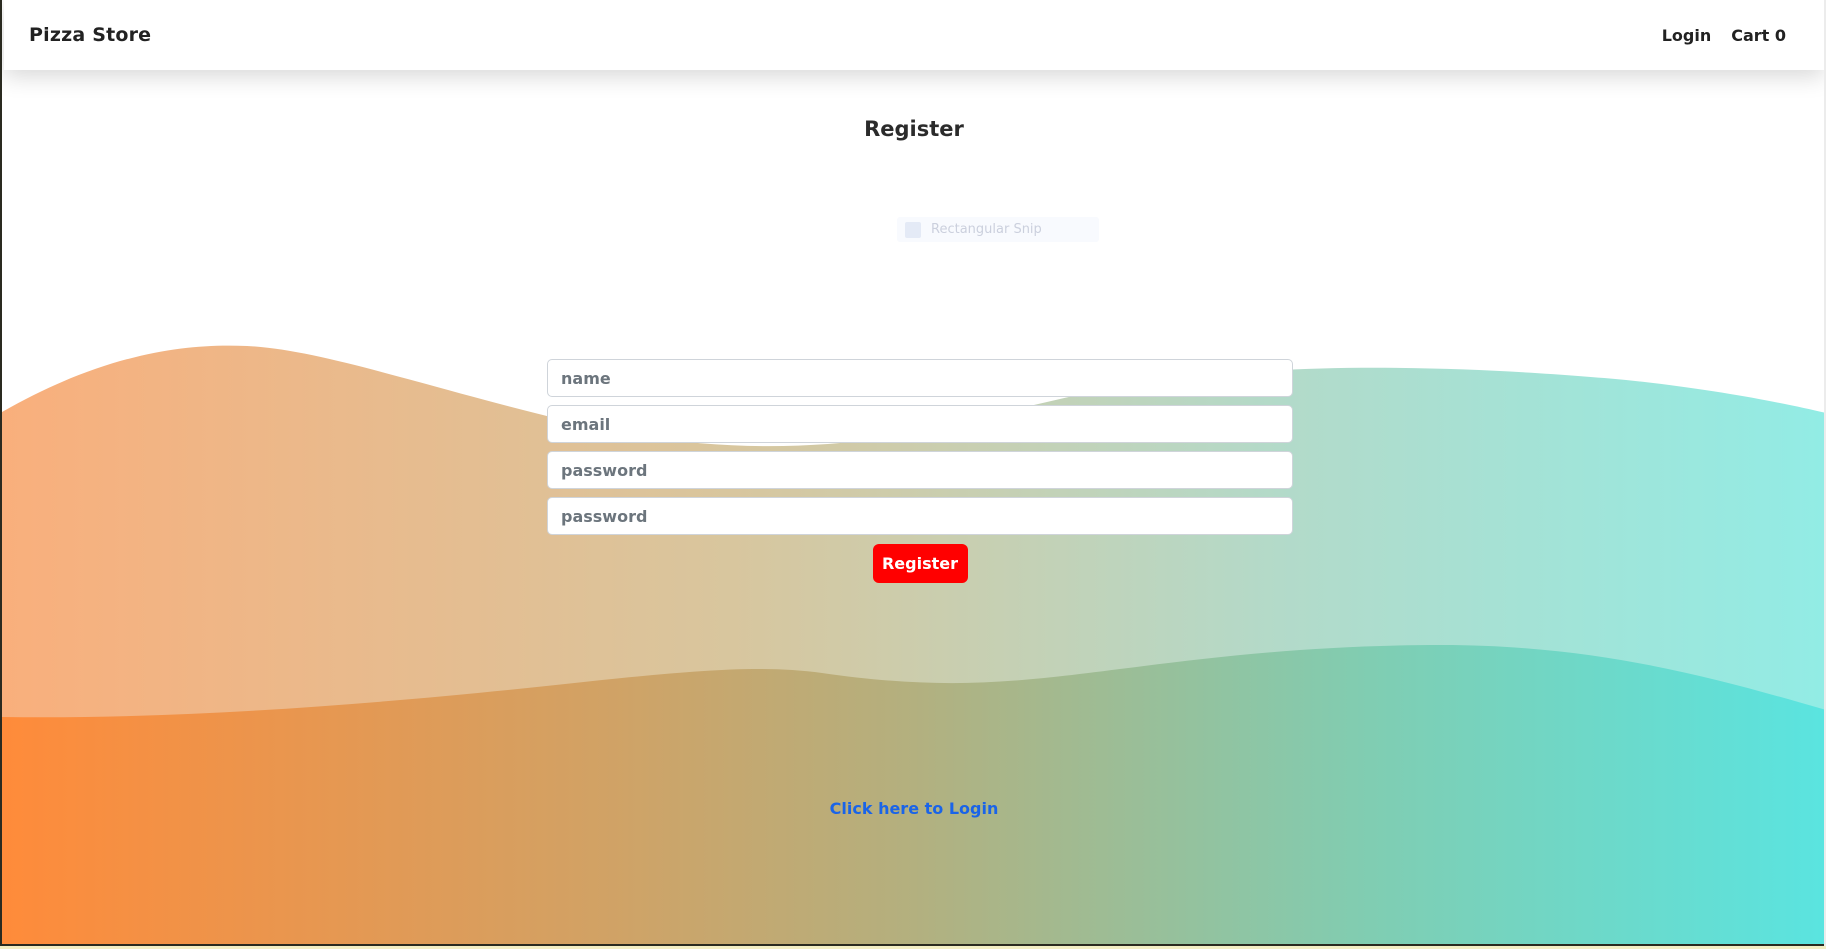 Image resolution: width=1826 pixels, height=949 pixels. I want to click on brand-logo: Pizza Store, so click(90, 35).